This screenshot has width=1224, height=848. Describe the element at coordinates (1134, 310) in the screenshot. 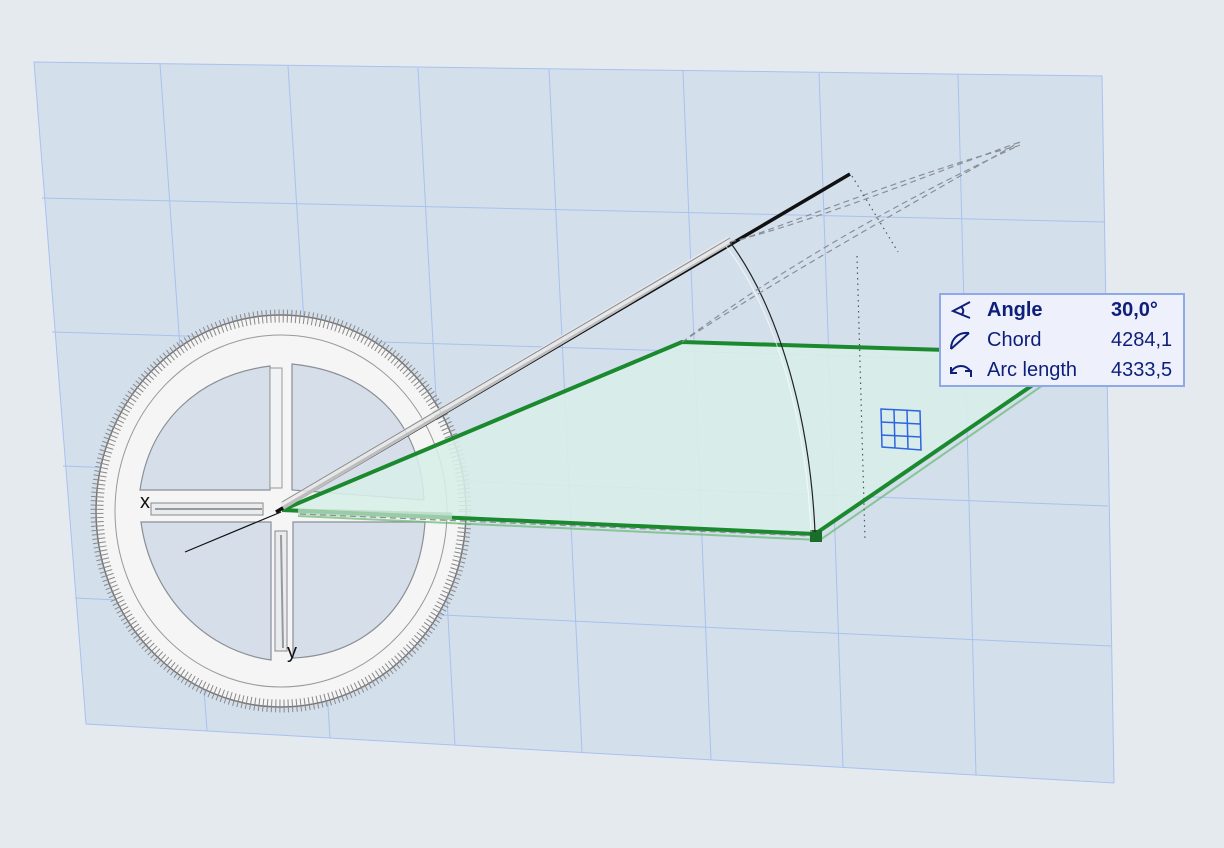

I see `tracker-angle-value: 30,0°` at that location.